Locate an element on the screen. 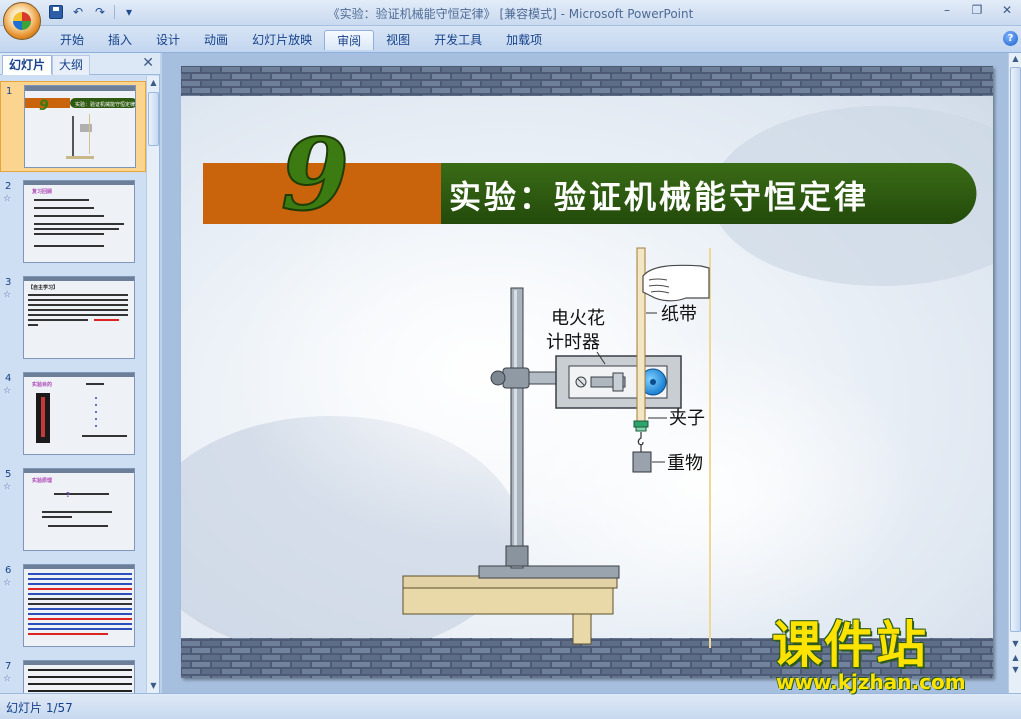  label-tape: 纸带 is located at coordinates (679, 314).